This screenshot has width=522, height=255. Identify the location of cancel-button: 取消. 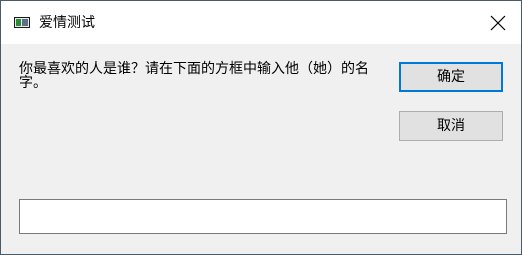
(451, 126).